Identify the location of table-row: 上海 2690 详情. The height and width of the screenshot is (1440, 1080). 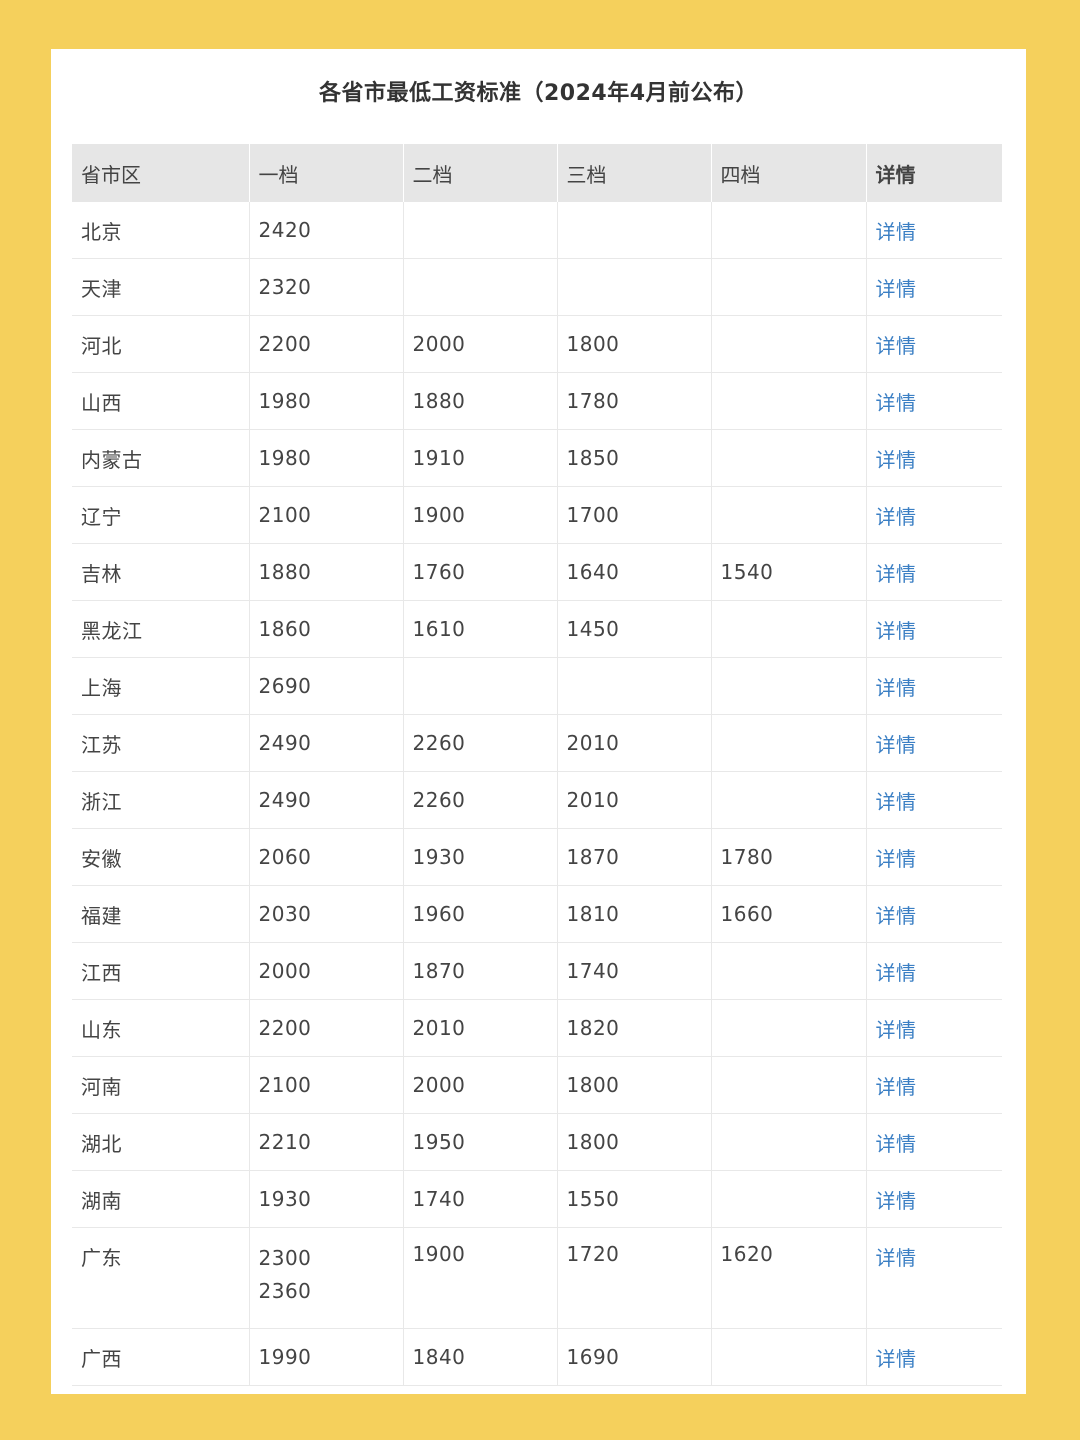
(537, 686).